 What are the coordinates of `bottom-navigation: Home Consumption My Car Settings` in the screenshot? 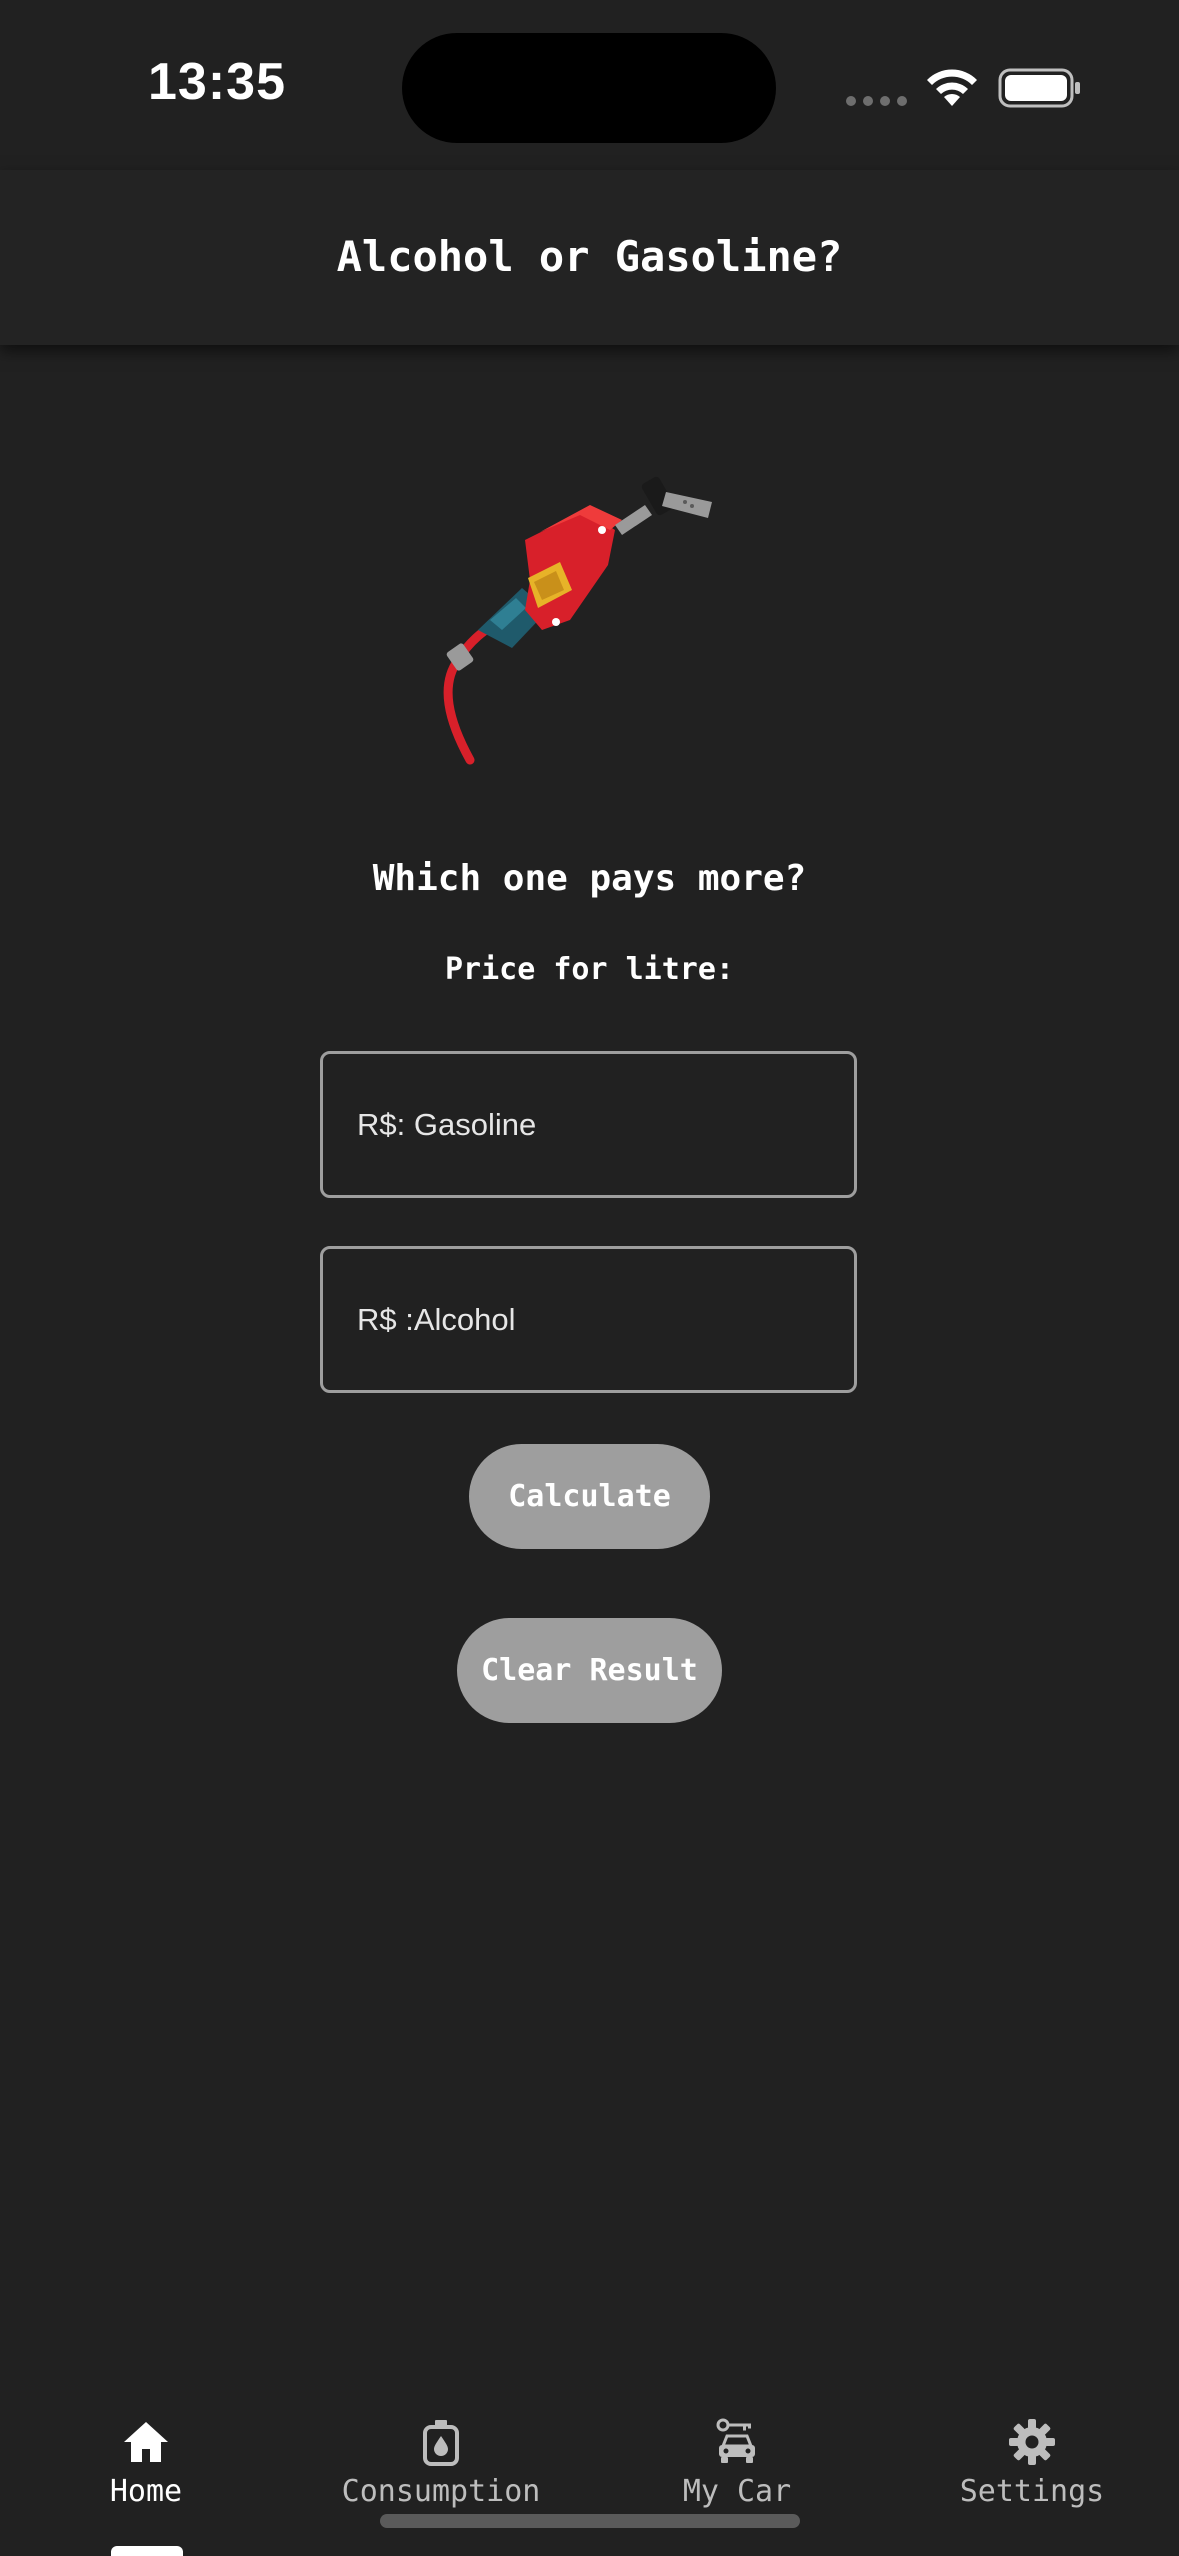 It's located at (589, 2464).